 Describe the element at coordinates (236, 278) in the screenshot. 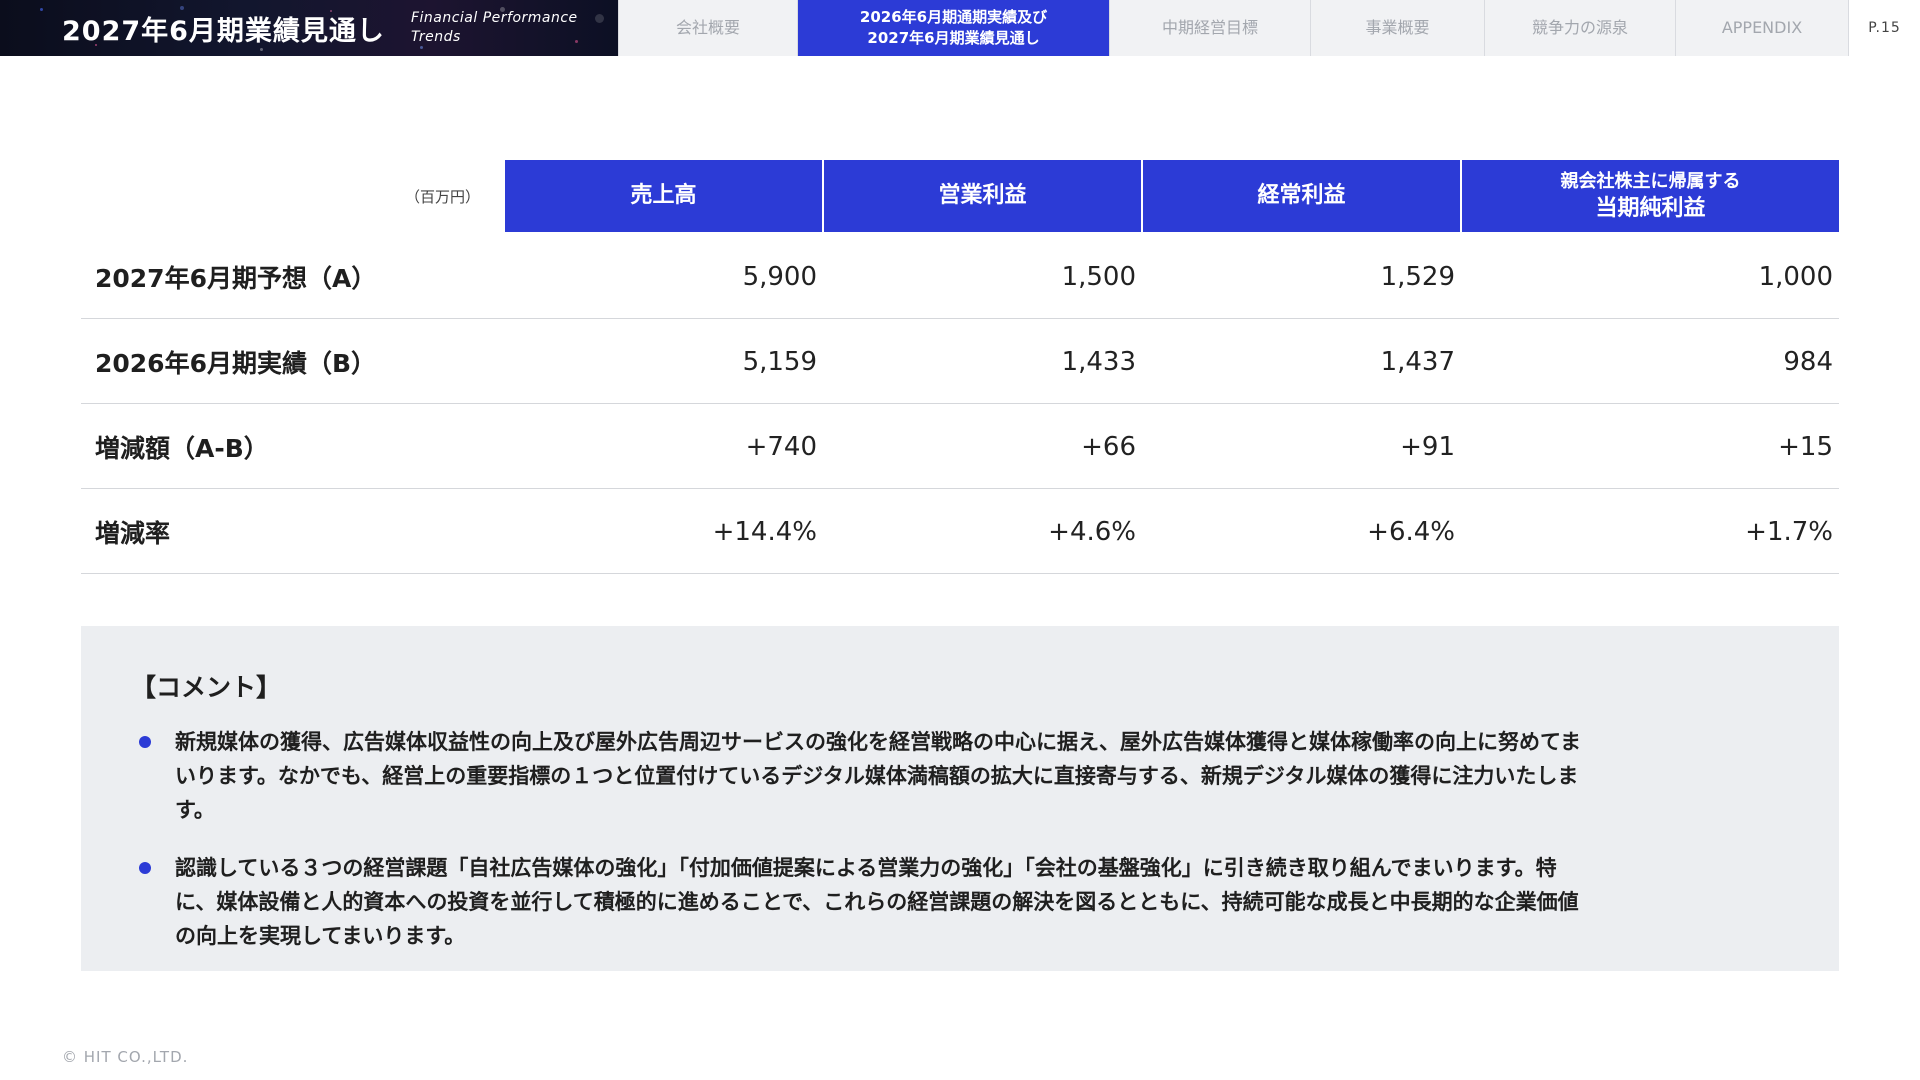

I see `row-label: 2027年6月期予想（A）` at that location.